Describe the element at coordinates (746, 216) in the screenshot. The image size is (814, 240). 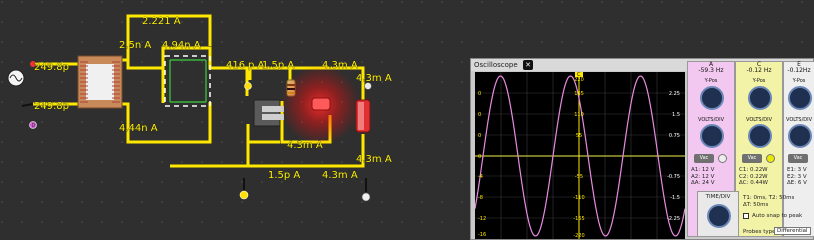
I see `snap-checkbox` at that location.